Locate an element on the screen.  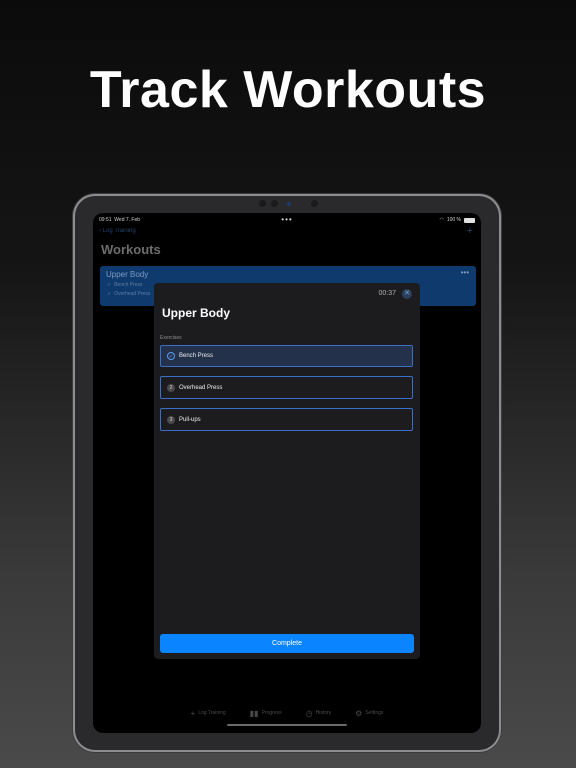
tab-progress: ▮▮ Progress is located at coordinates (266, 713).